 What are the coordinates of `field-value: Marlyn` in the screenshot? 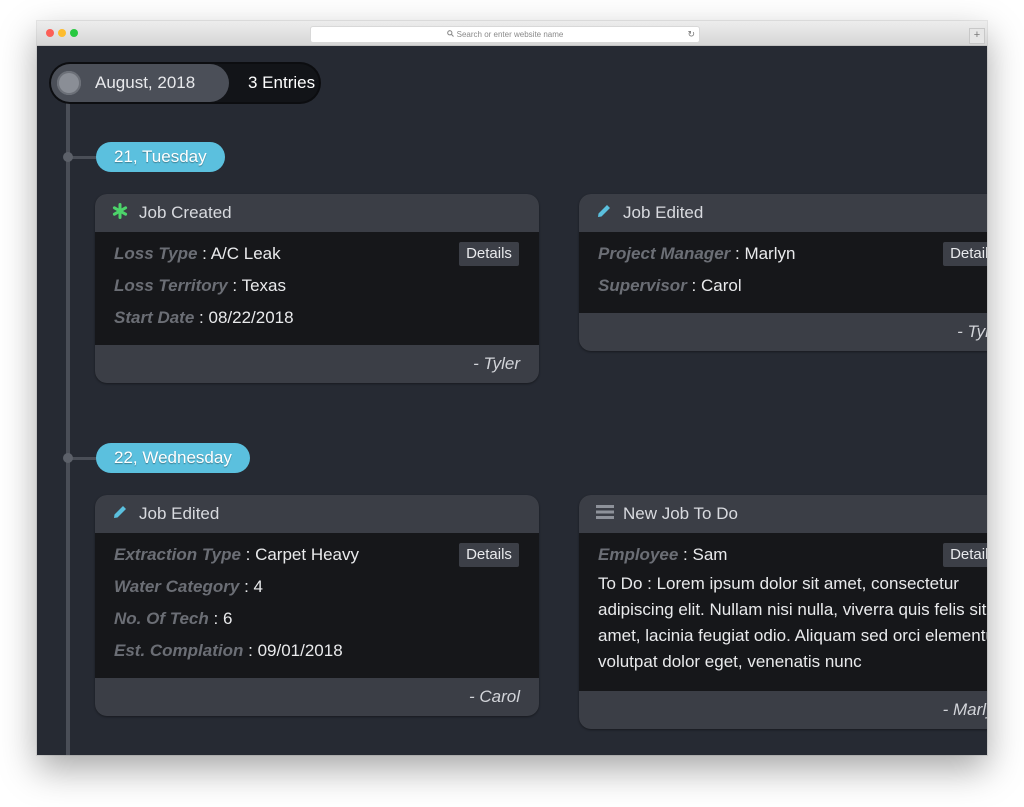 It's located at (770, 253).